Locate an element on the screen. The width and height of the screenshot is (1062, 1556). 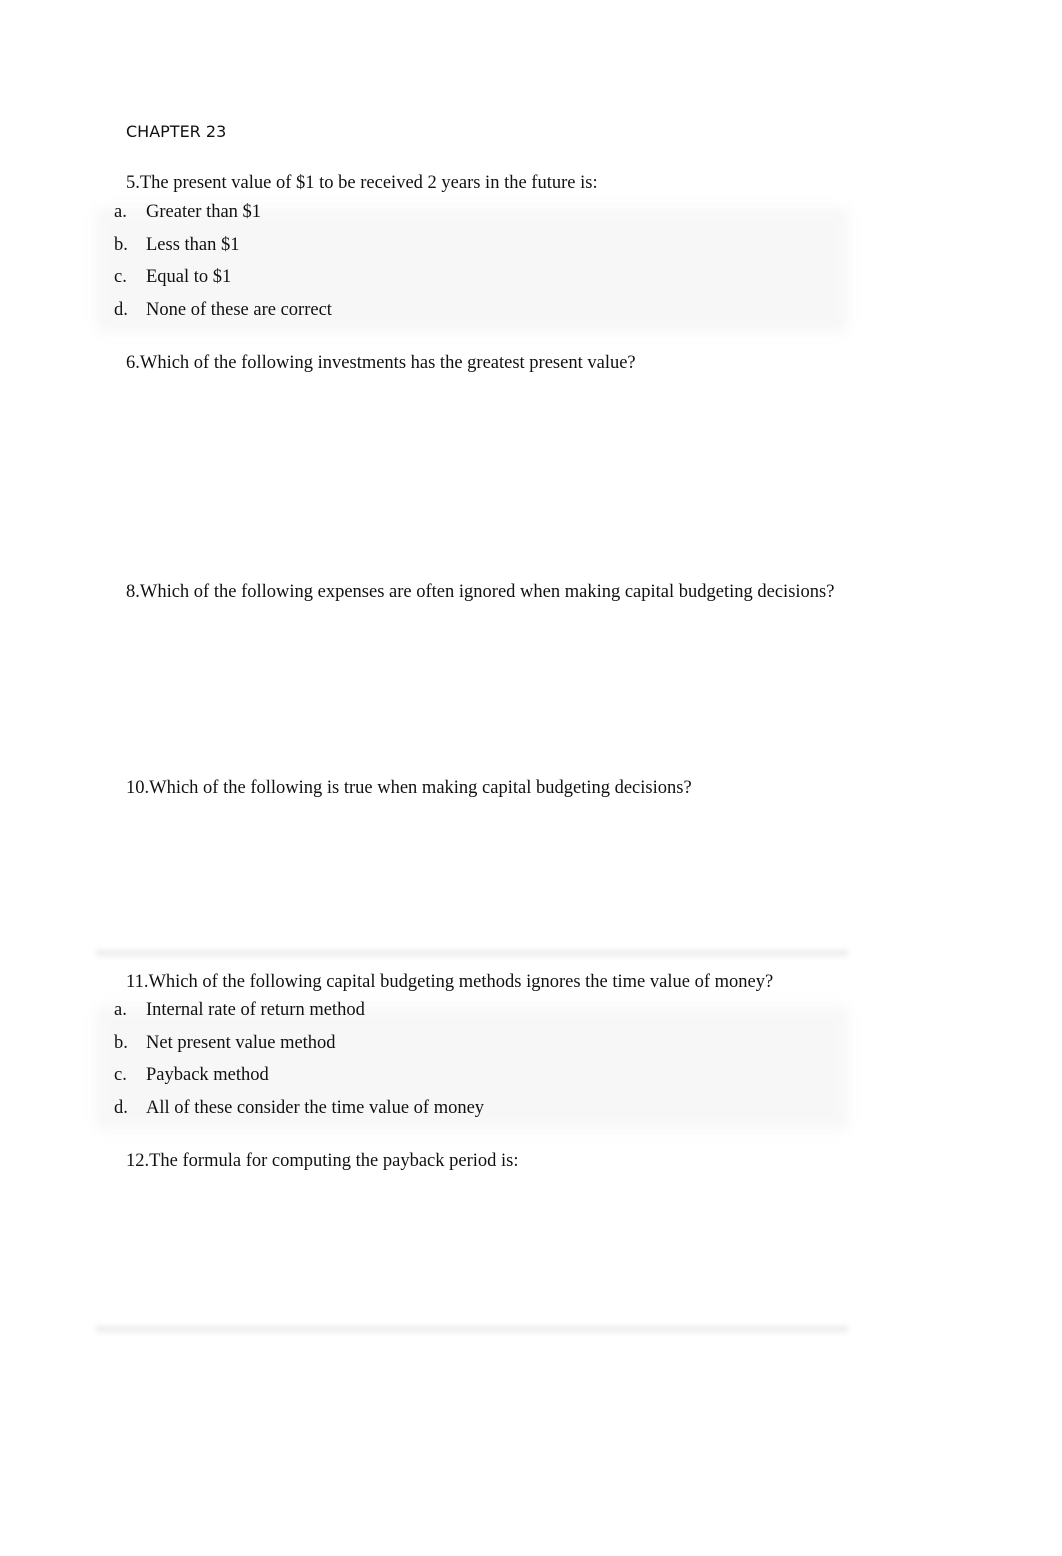
option-item: c. Equal to $1 is located at coordinates (472, 283).